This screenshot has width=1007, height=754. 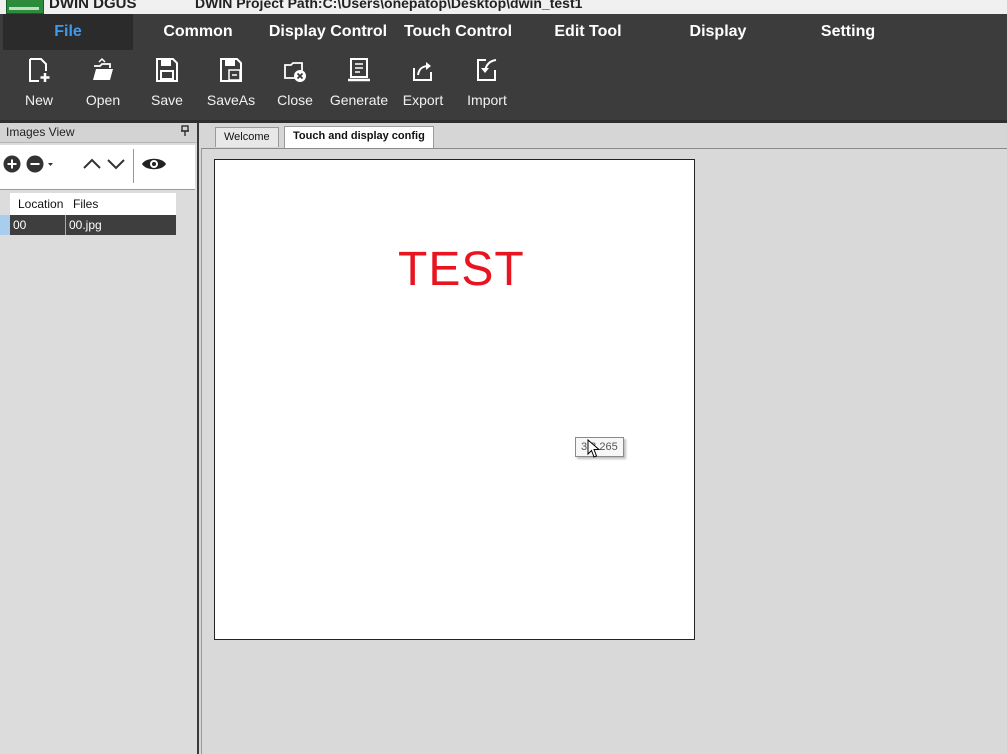 I want to click on generate-icon, so click(x=359, y=70).